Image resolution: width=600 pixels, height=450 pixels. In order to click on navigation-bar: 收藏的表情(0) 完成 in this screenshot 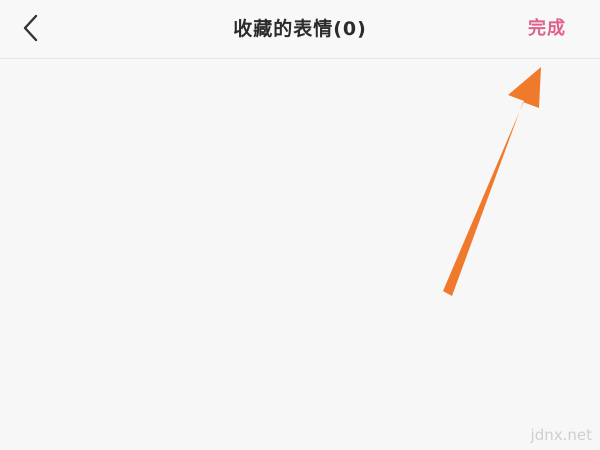, I will do `click(300, 29)`.